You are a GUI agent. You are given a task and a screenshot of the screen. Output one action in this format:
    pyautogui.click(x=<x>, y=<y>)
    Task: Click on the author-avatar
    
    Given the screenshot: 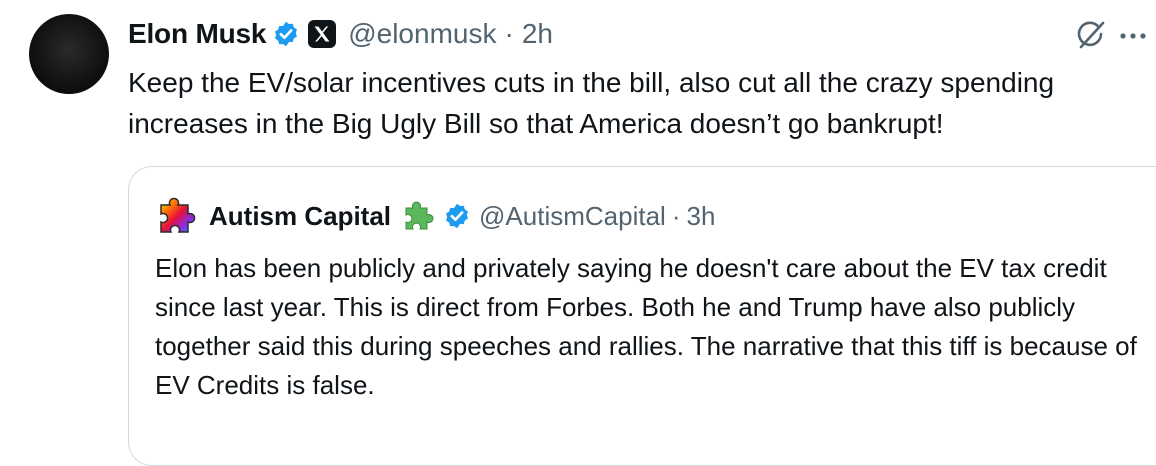 What is the action you would take?
    pyautogui.click(x=69, y=54)
    